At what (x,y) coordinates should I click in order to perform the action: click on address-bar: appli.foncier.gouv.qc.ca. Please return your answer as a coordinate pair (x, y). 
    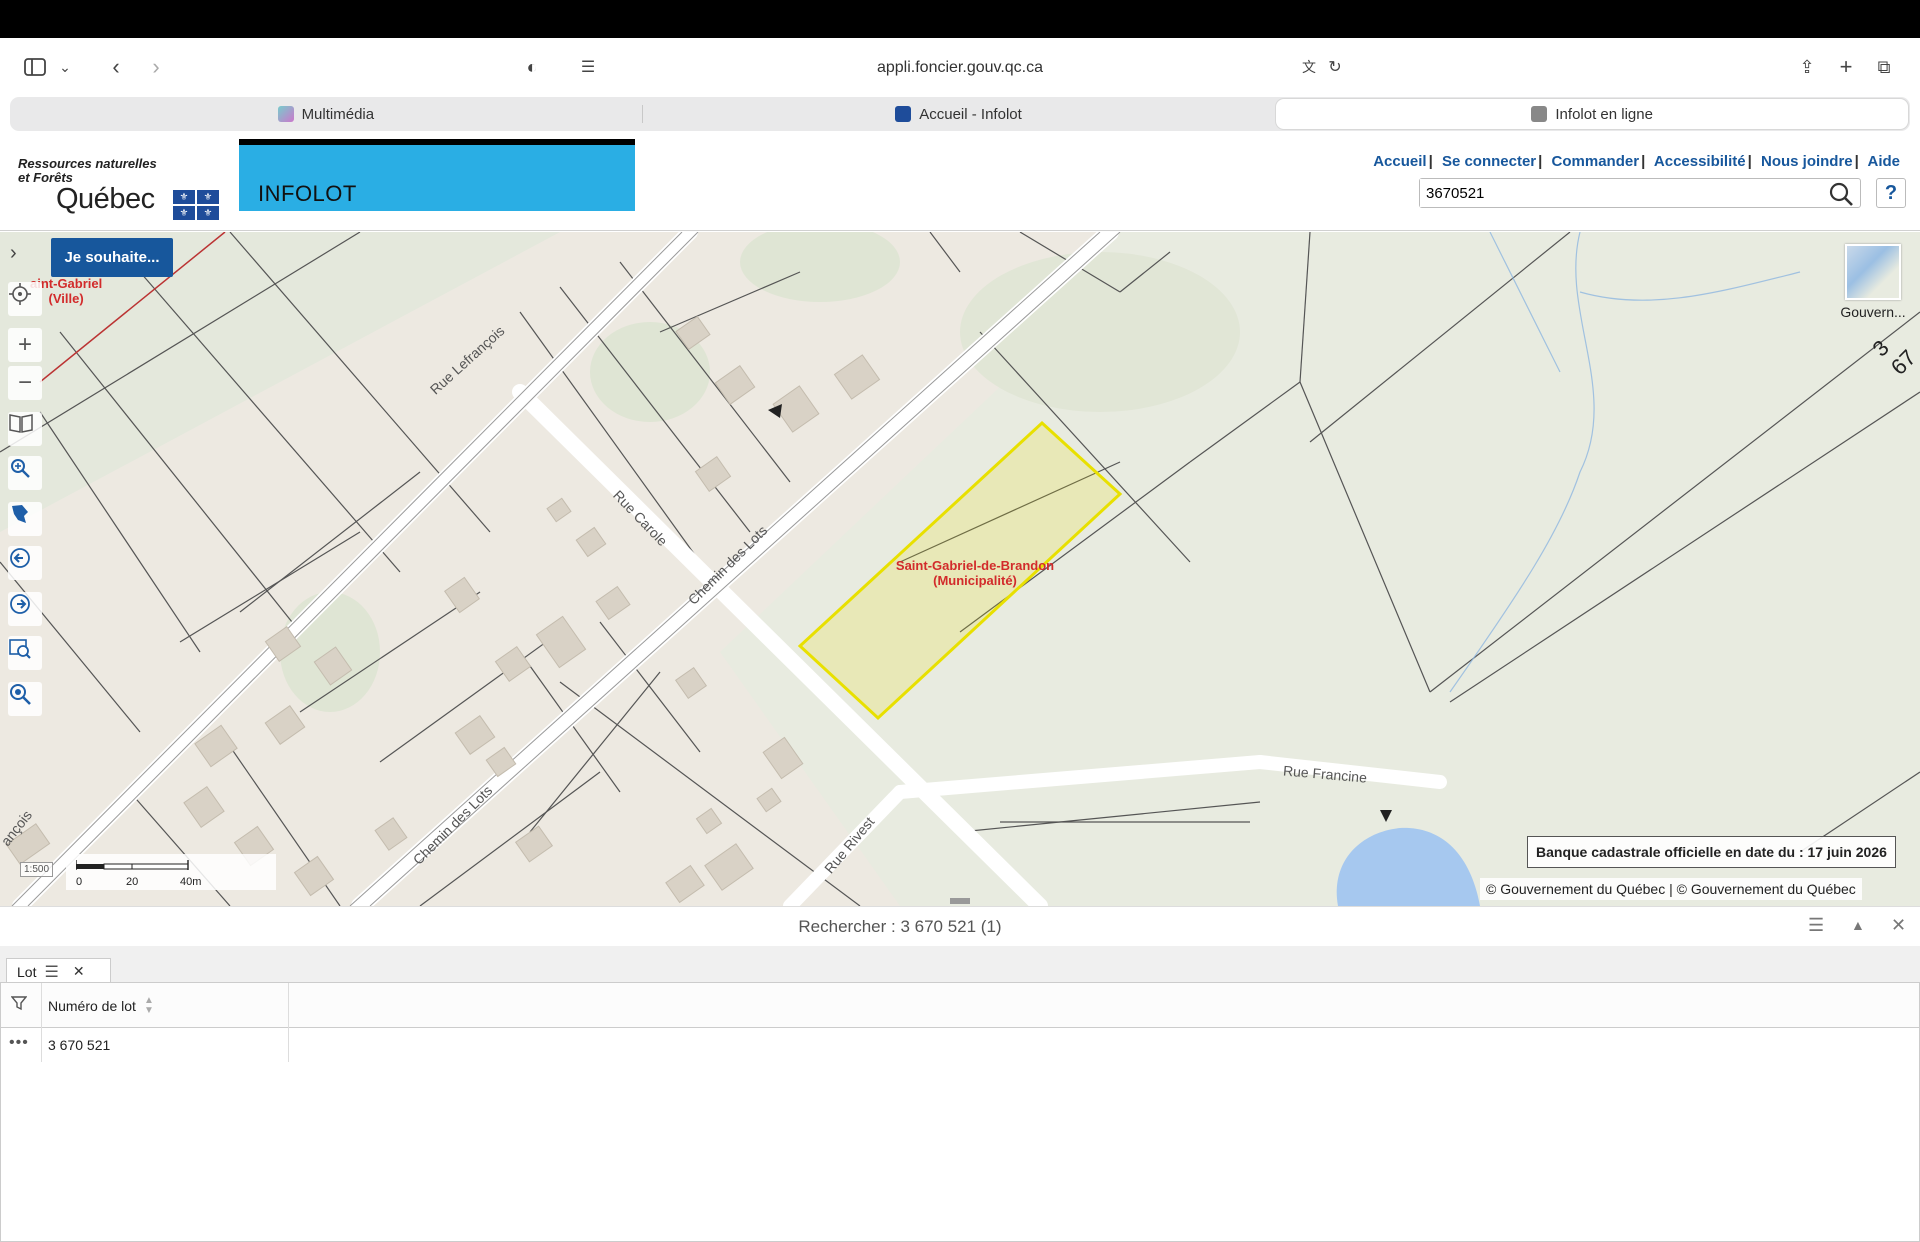
    Looking at the image, I should click on (960, 68).